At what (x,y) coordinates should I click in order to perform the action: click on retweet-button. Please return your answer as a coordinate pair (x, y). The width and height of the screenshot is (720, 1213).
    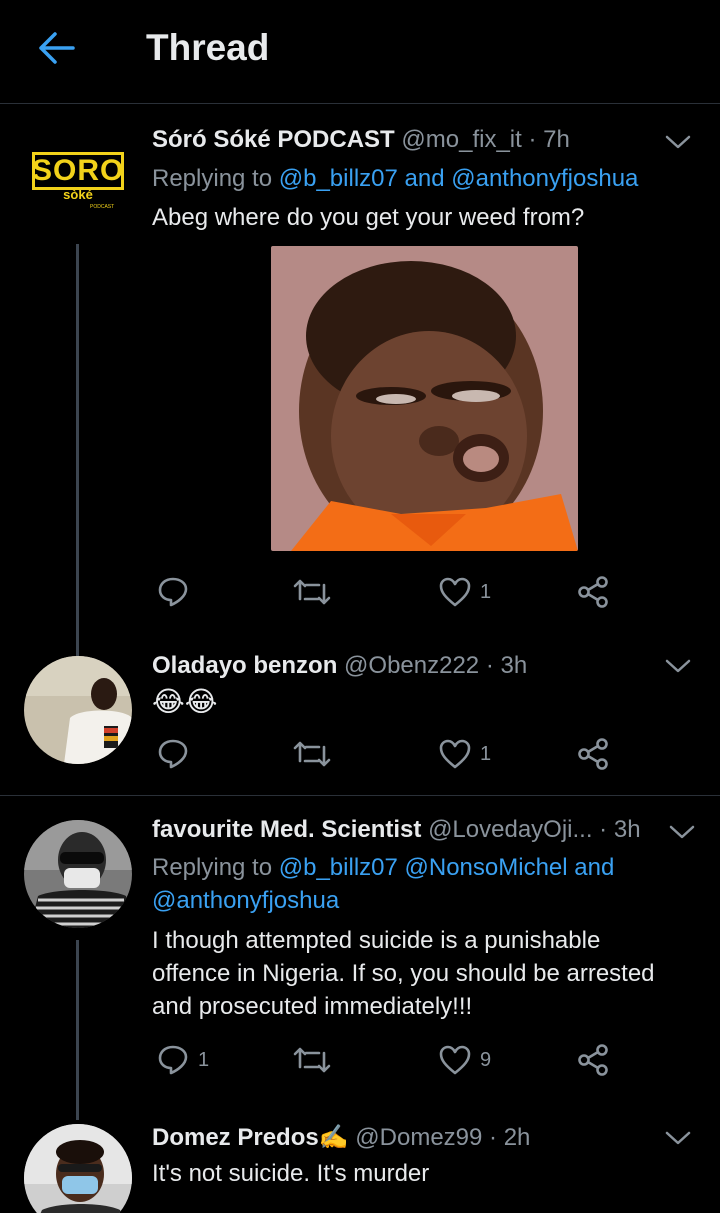
    Looking at the image, I should click on (312, 1060).